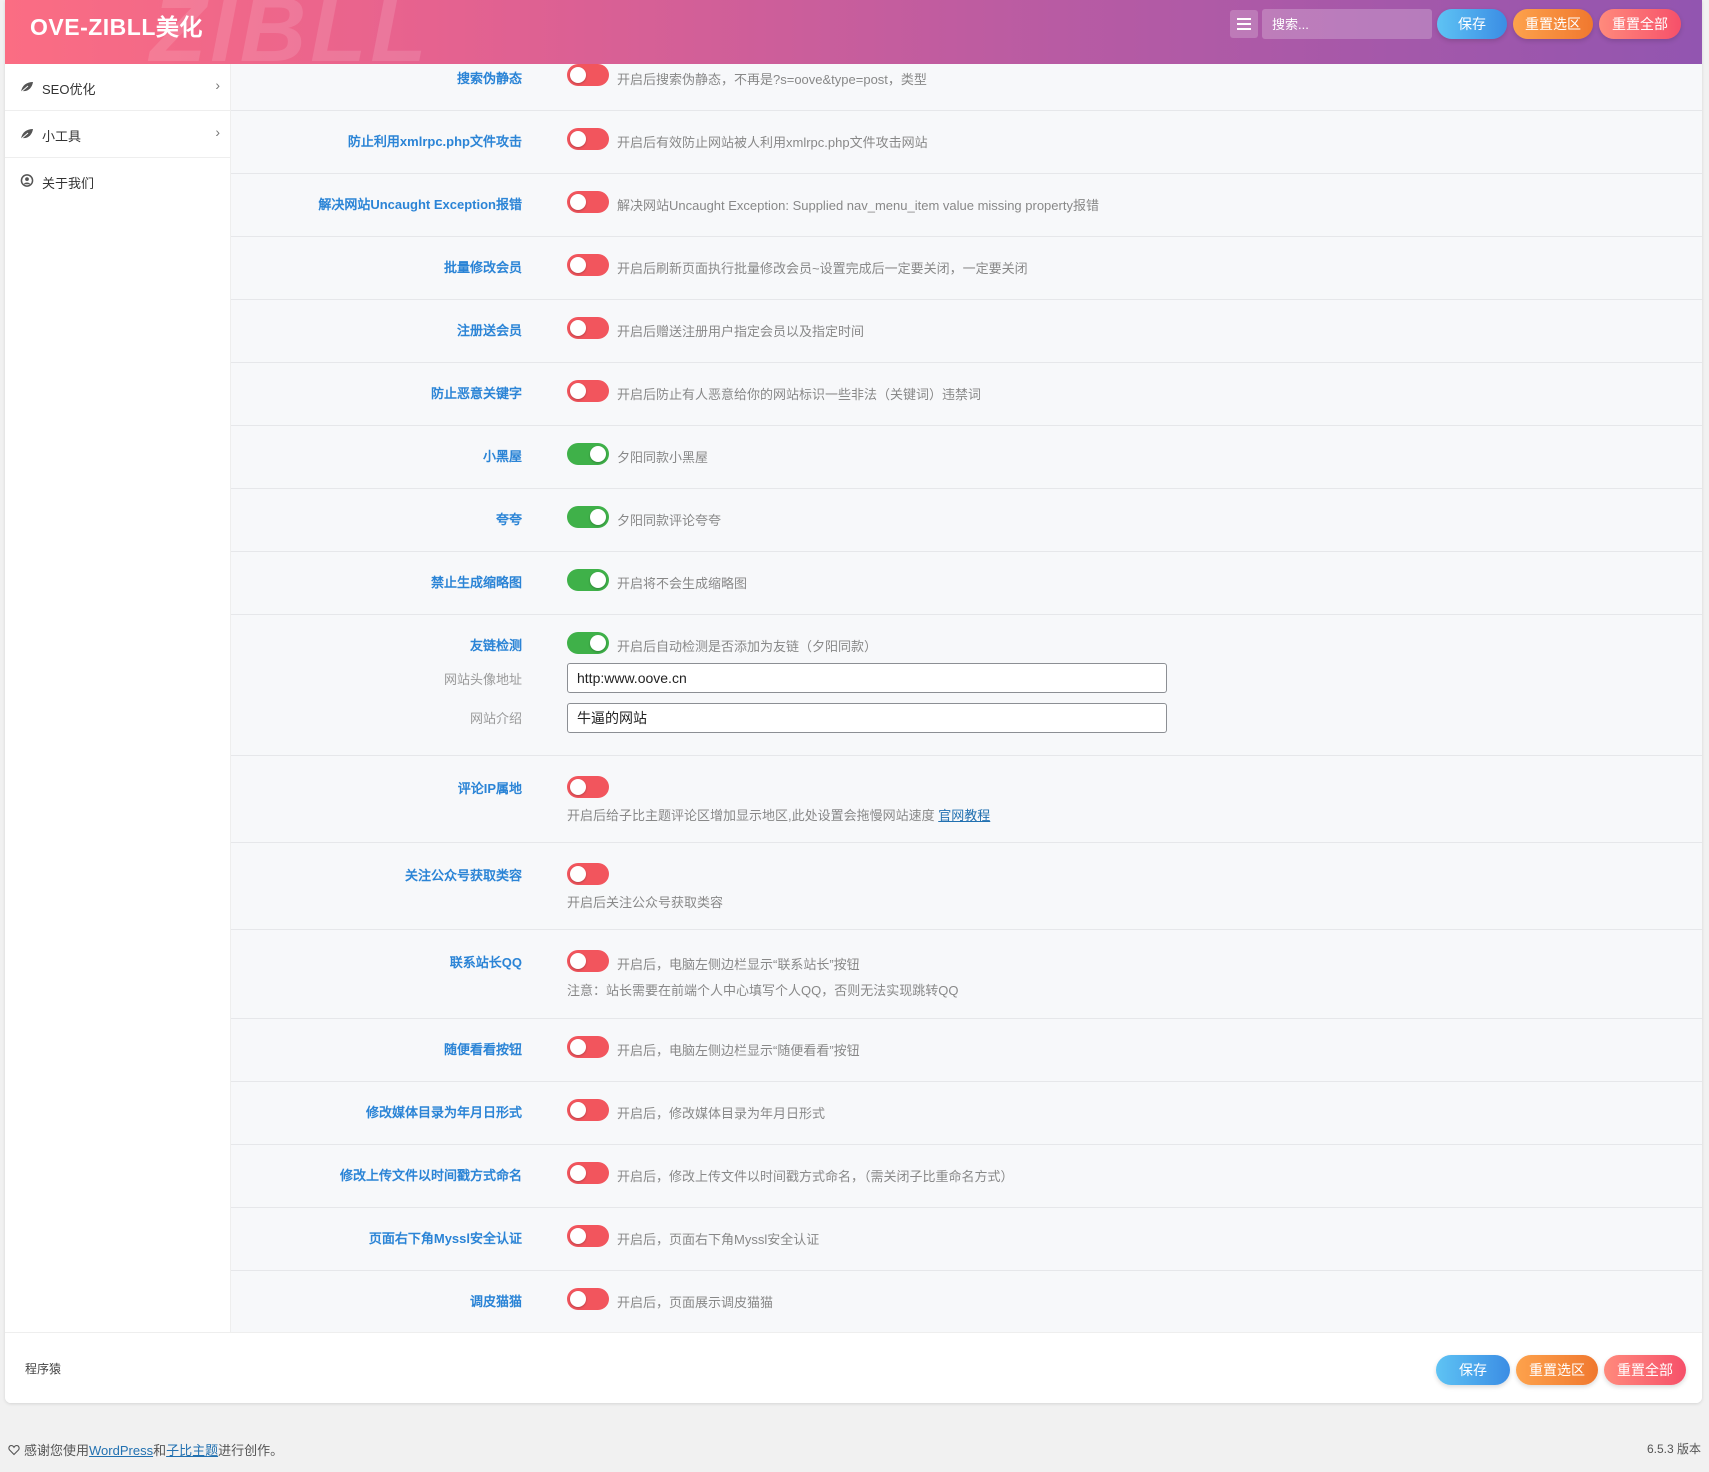  What do you see at coordinates (443, 1112) in the screenshot?
I see `setting-label: 修改媒体目录为年月日形式` at bounding box center [443, 1112].